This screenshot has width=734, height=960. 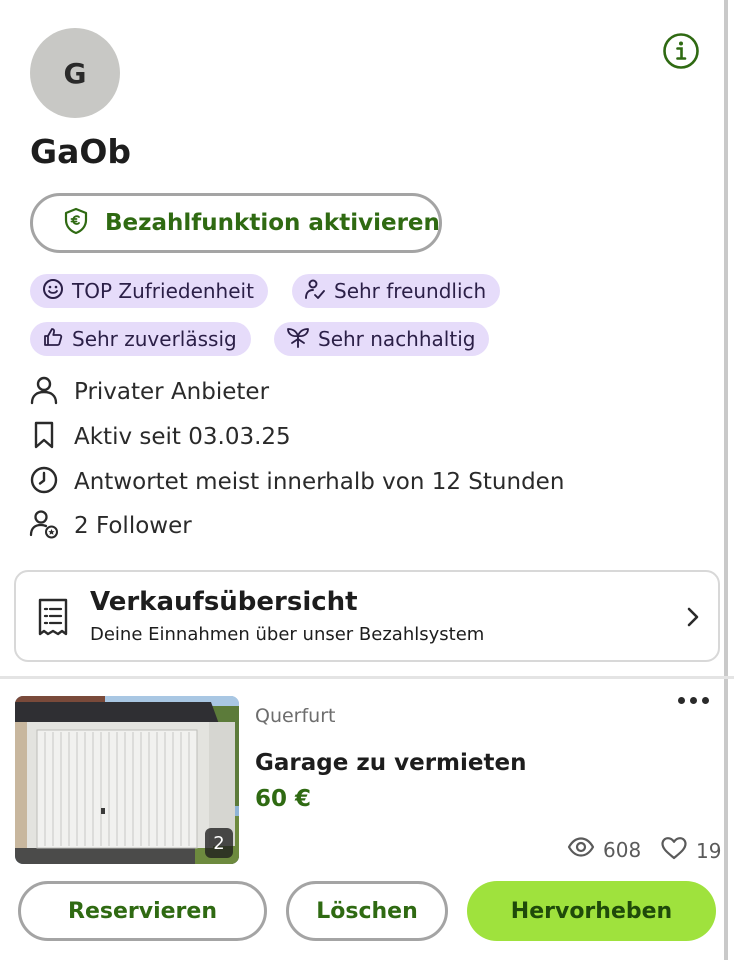 I want to click on username: GaOb, so click(x=81, y=151).